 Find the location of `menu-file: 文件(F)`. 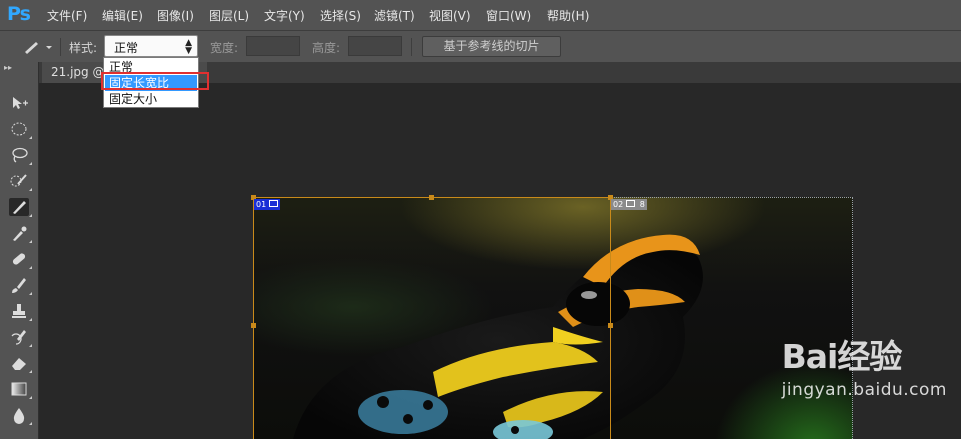

menu-file: 文件(F) is located at coordinates (67, 15).